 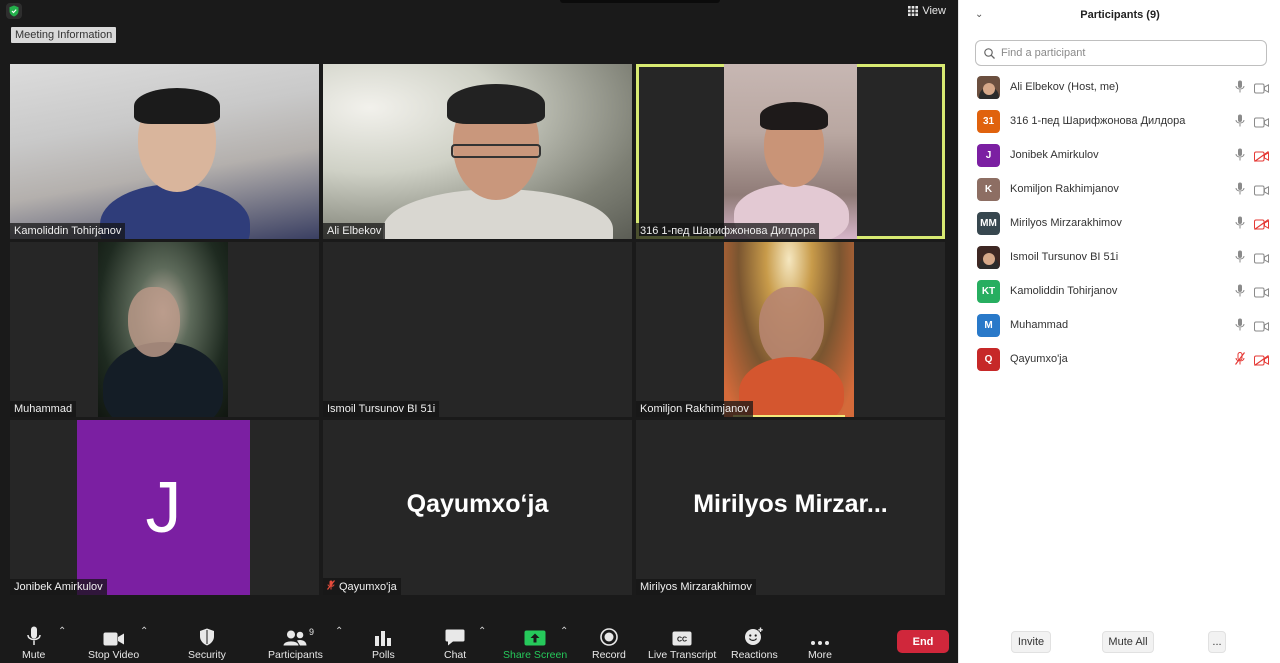 I want to click on participants-button: Participants, so click(x=295, y=641).